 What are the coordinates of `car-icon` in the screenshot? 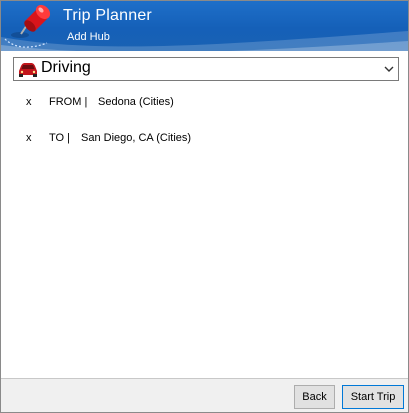 It's located at (28, 70).